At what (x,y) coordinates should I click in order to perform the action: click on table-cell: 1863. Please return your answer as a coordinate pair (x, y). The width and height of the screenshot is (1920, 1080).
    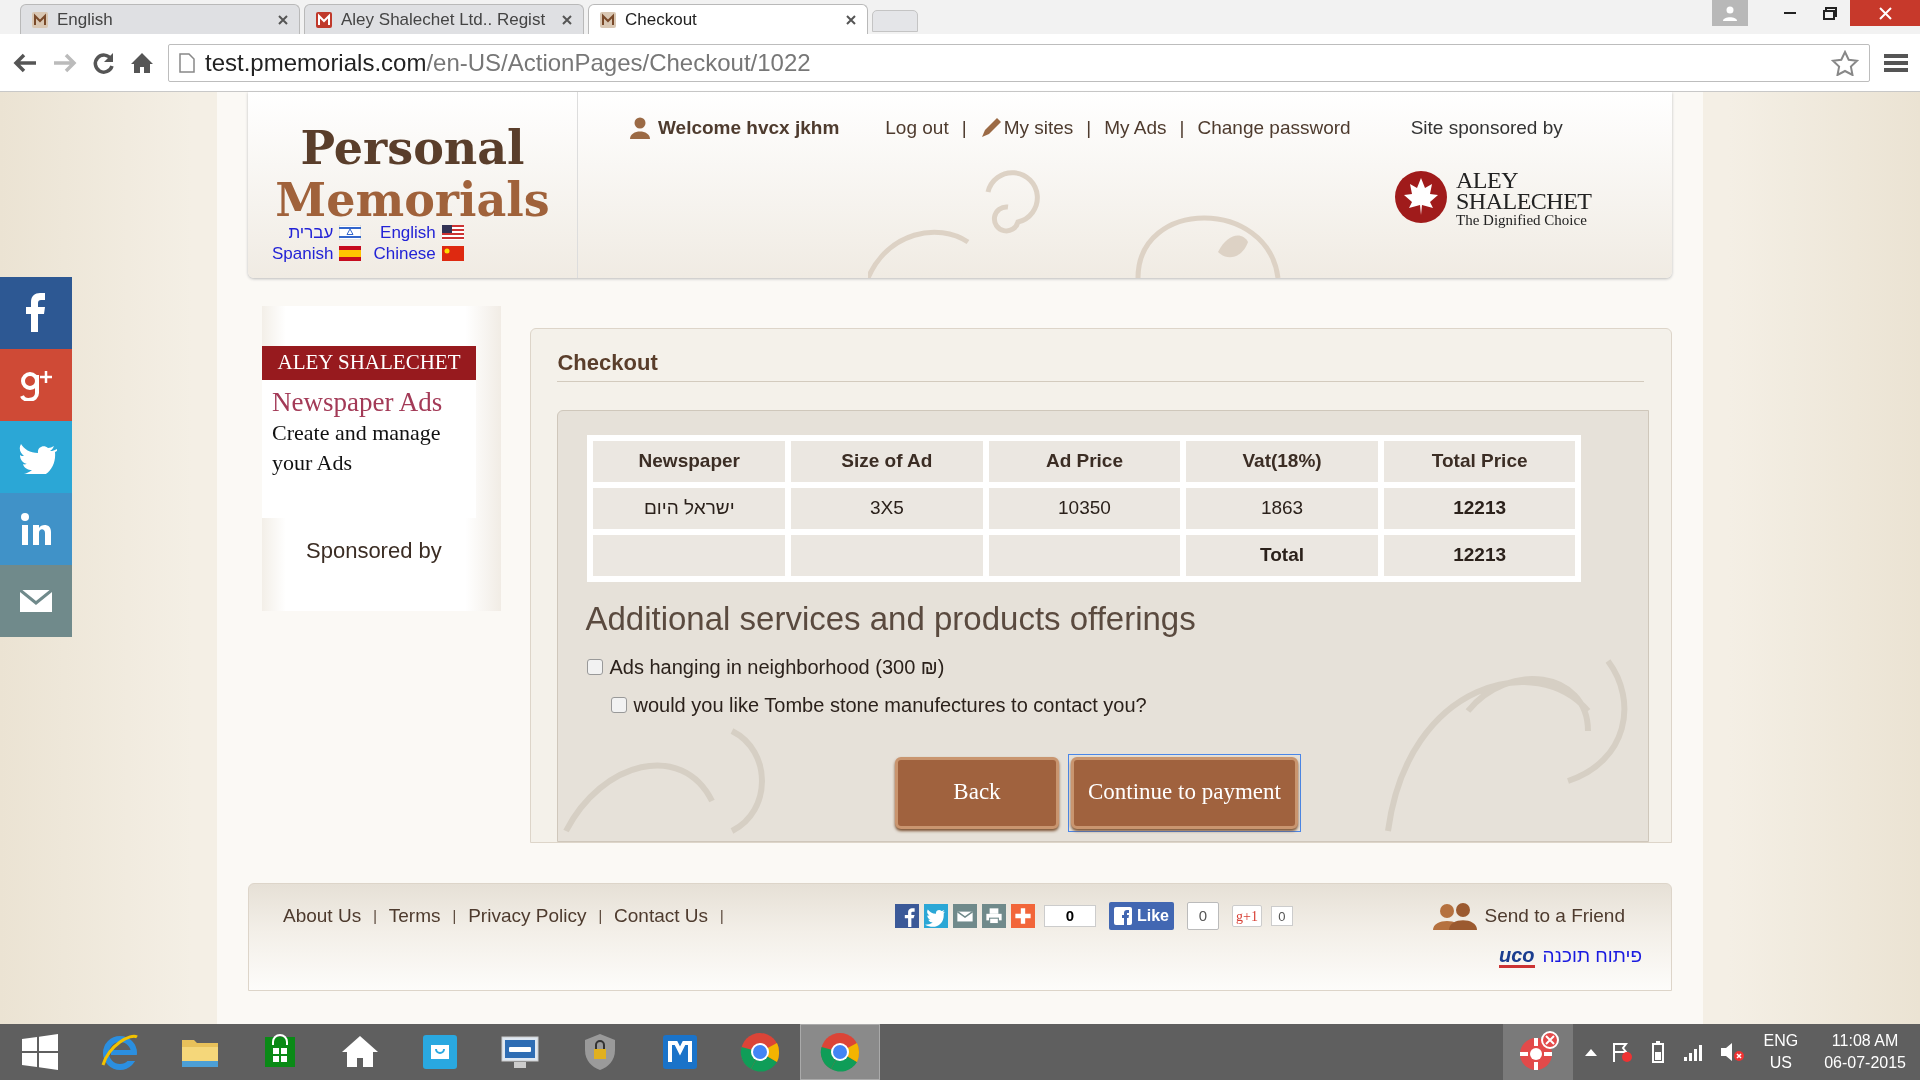
    Looking at the image, I should click on (1282, 508).